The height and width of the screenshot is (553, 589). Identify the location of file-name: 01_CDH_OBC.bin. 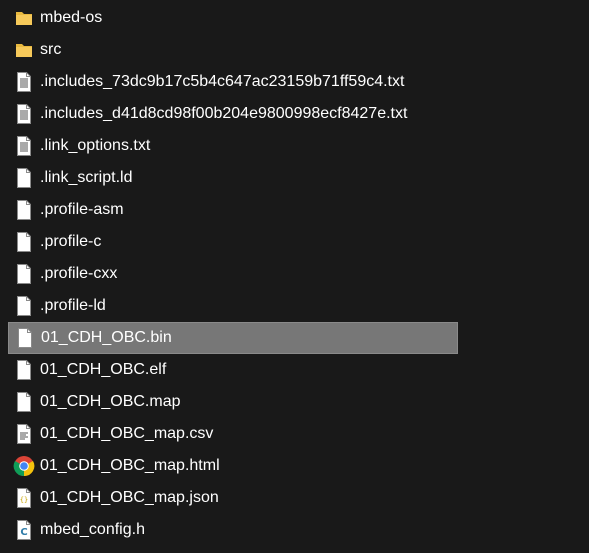
(106, 337).